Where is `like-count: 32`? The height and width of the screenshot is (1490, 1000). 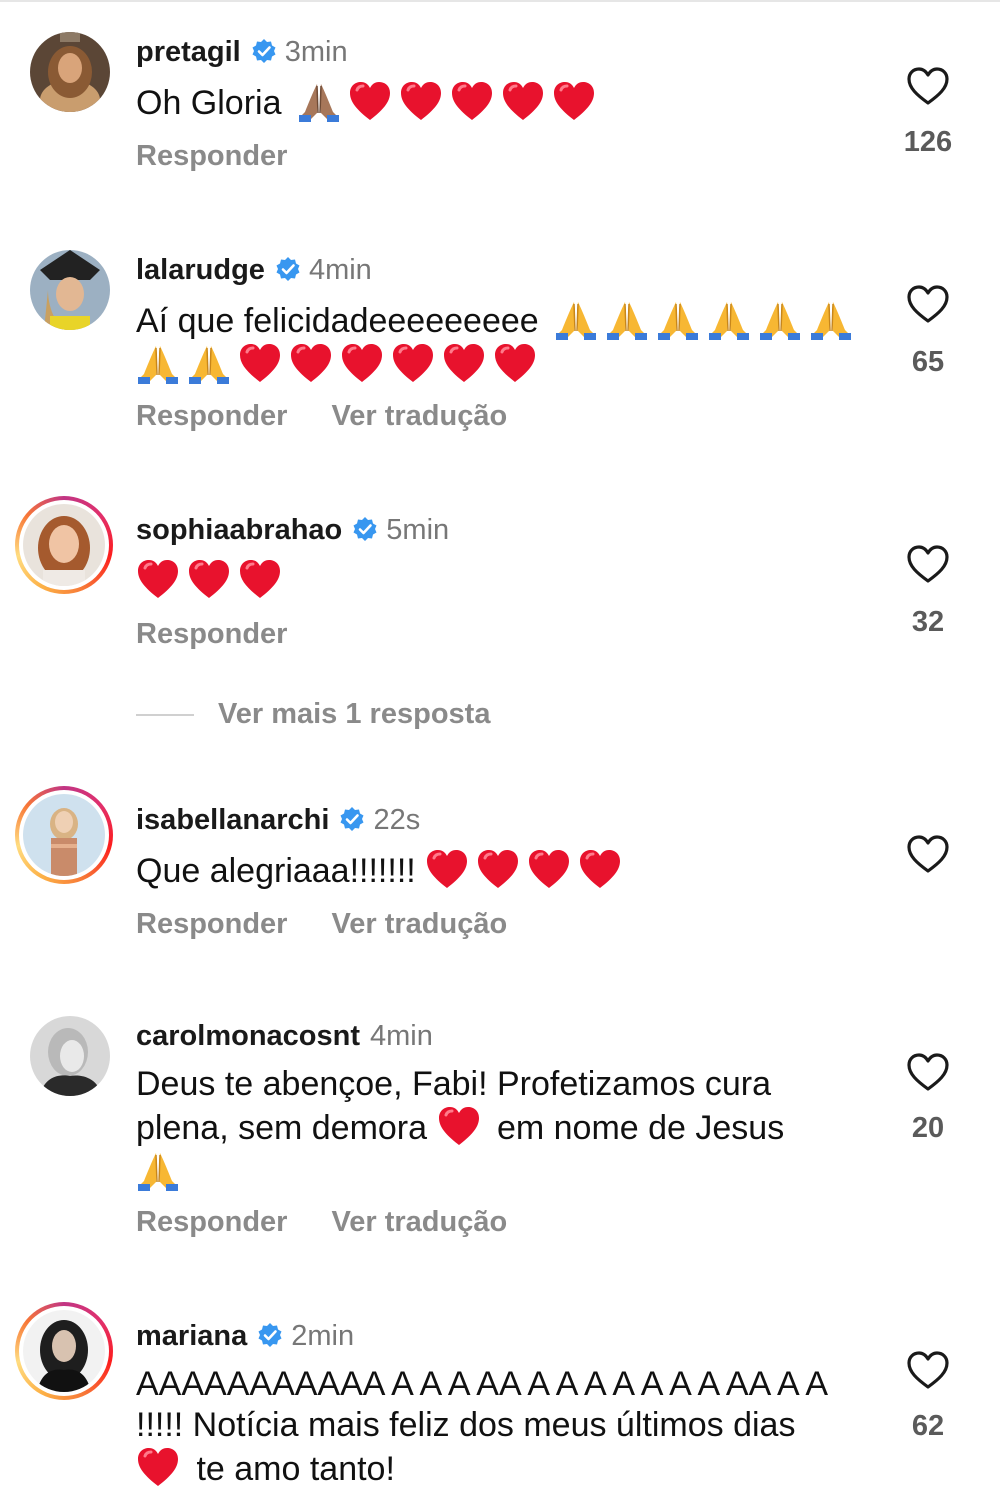 like-count: 32 is located at coordinates (928, 622).